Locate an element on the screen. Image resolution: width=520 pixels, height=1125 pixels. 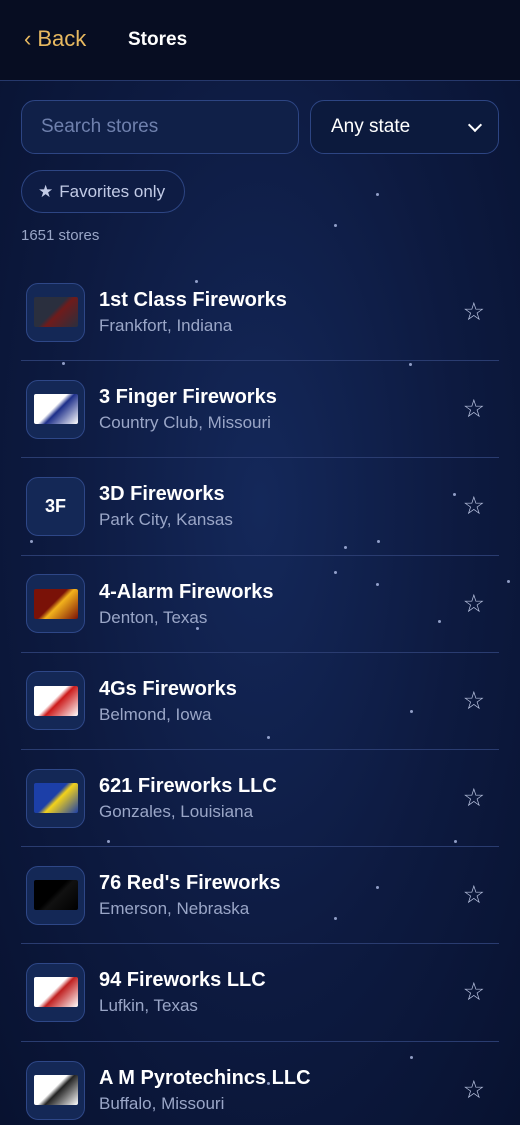
store-location: Buffalo, Missouri is located at coordinates (162, 1104).